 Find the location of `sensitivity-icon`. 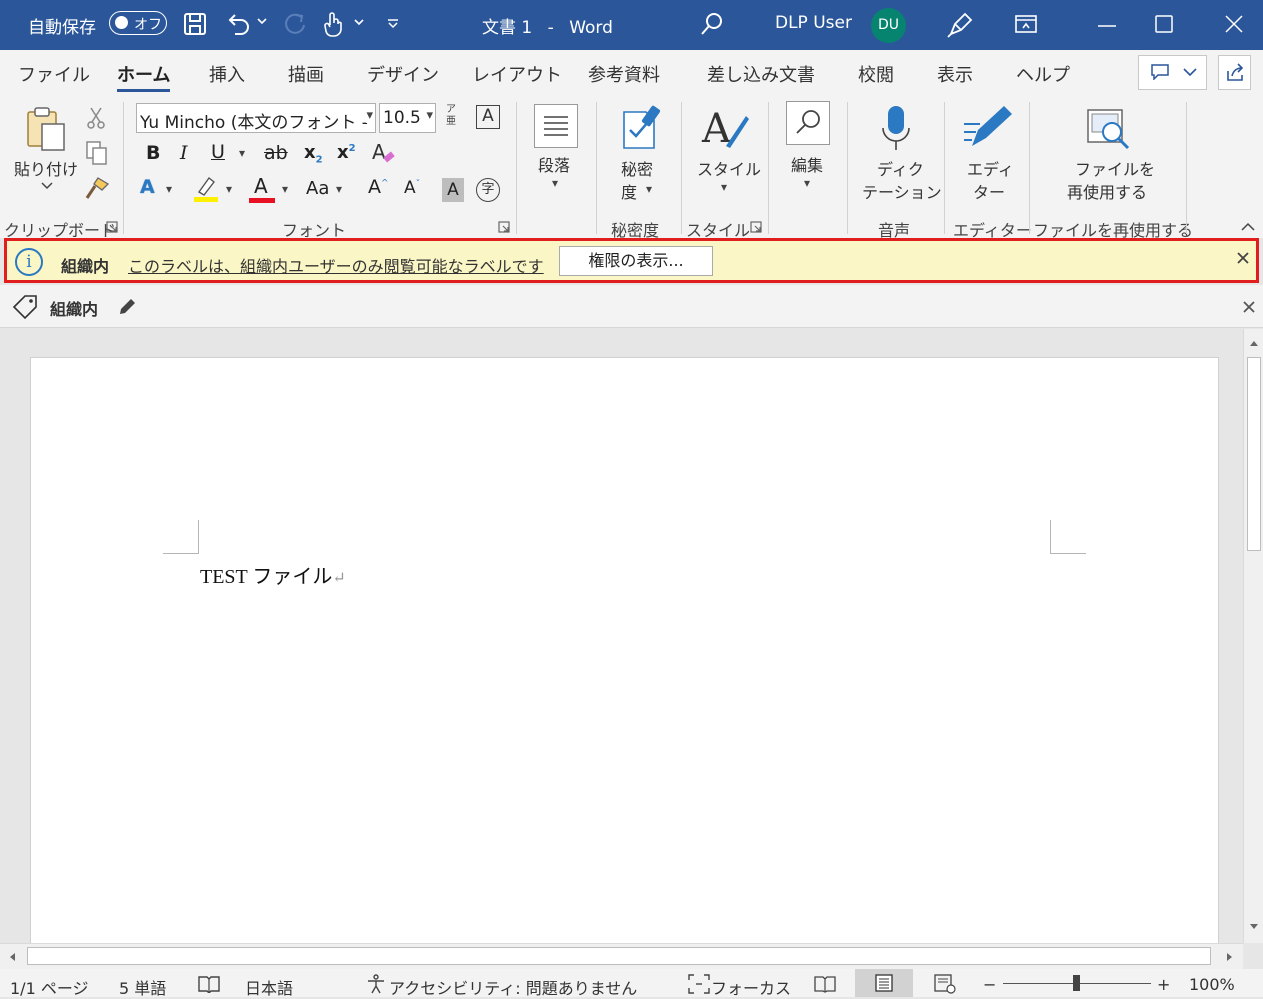

sensitivity-icon is located at coordinates (642, 127).